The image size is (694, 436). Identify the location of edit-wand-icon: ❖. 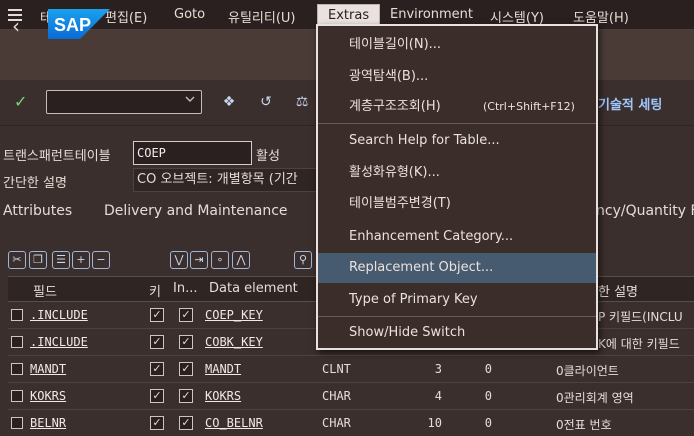
(229, 102).